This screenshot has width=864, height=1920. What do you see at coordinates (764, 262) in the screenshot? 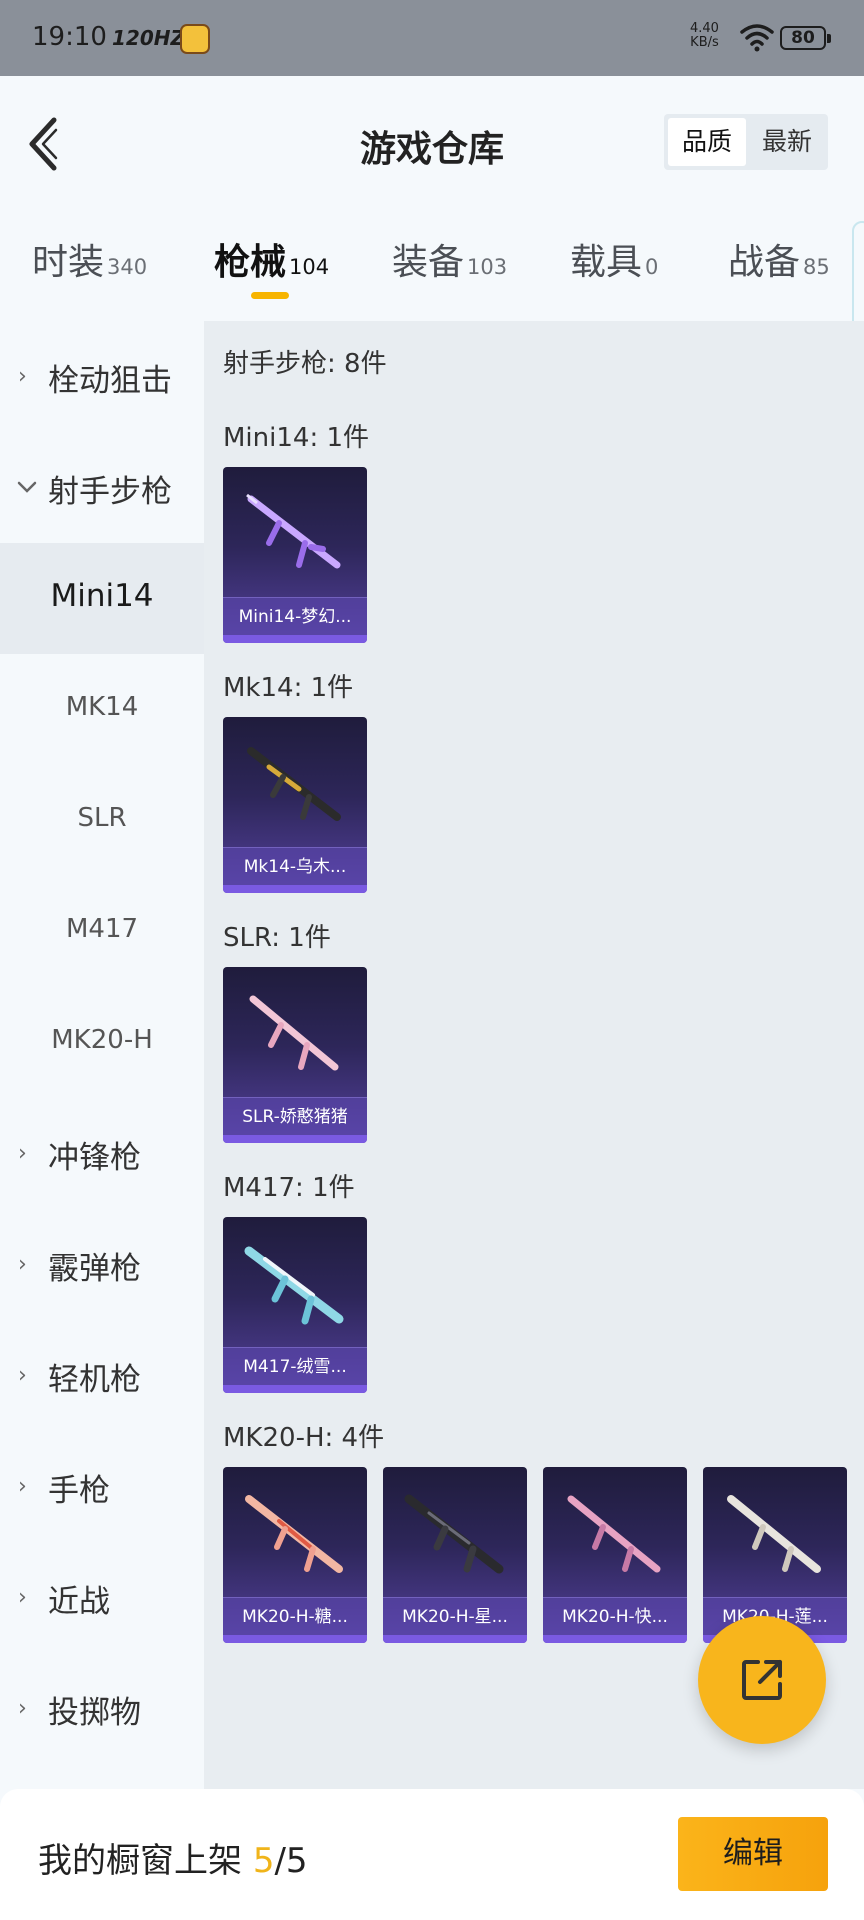
I see `tab-label: 战备` at bounding box center [764, 262].